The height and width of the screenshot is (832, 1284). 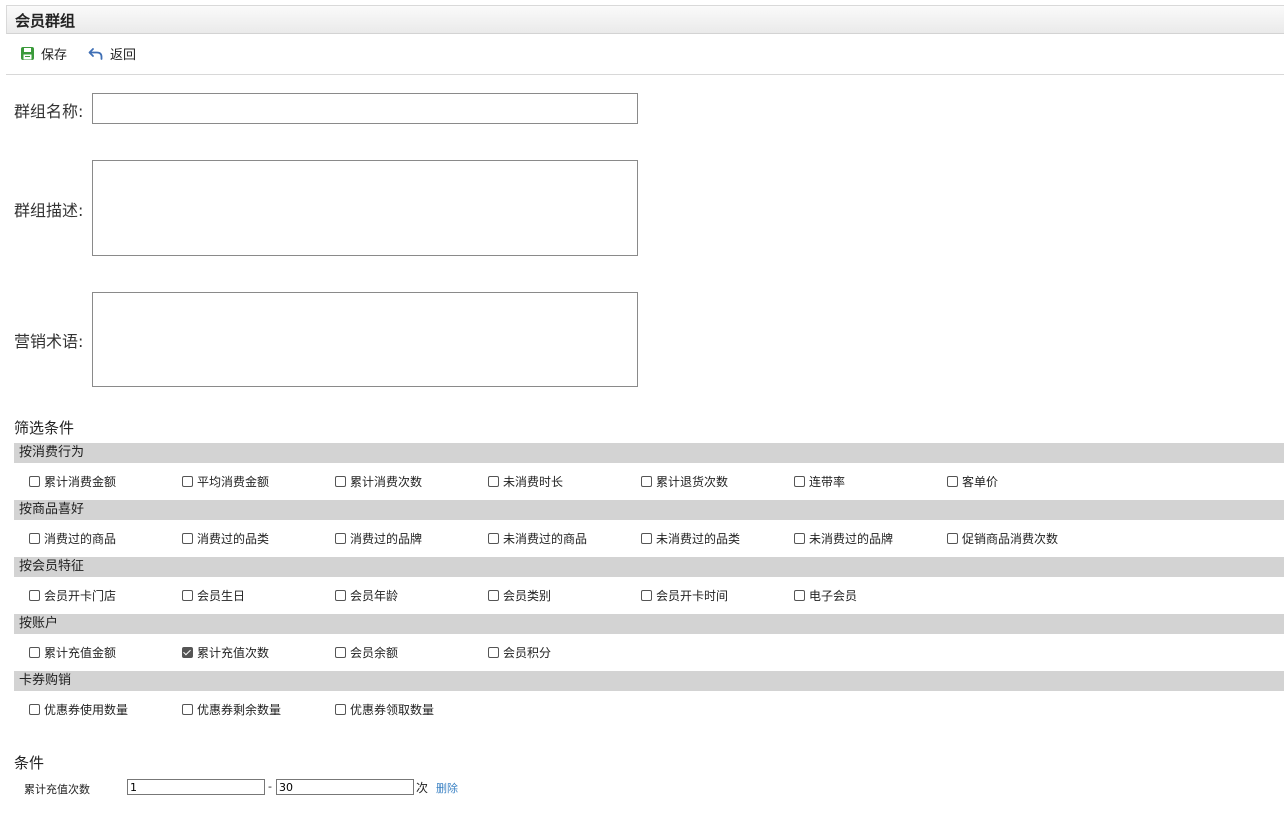 I want to click on back-button: 返回, so click(x=112, y=53).